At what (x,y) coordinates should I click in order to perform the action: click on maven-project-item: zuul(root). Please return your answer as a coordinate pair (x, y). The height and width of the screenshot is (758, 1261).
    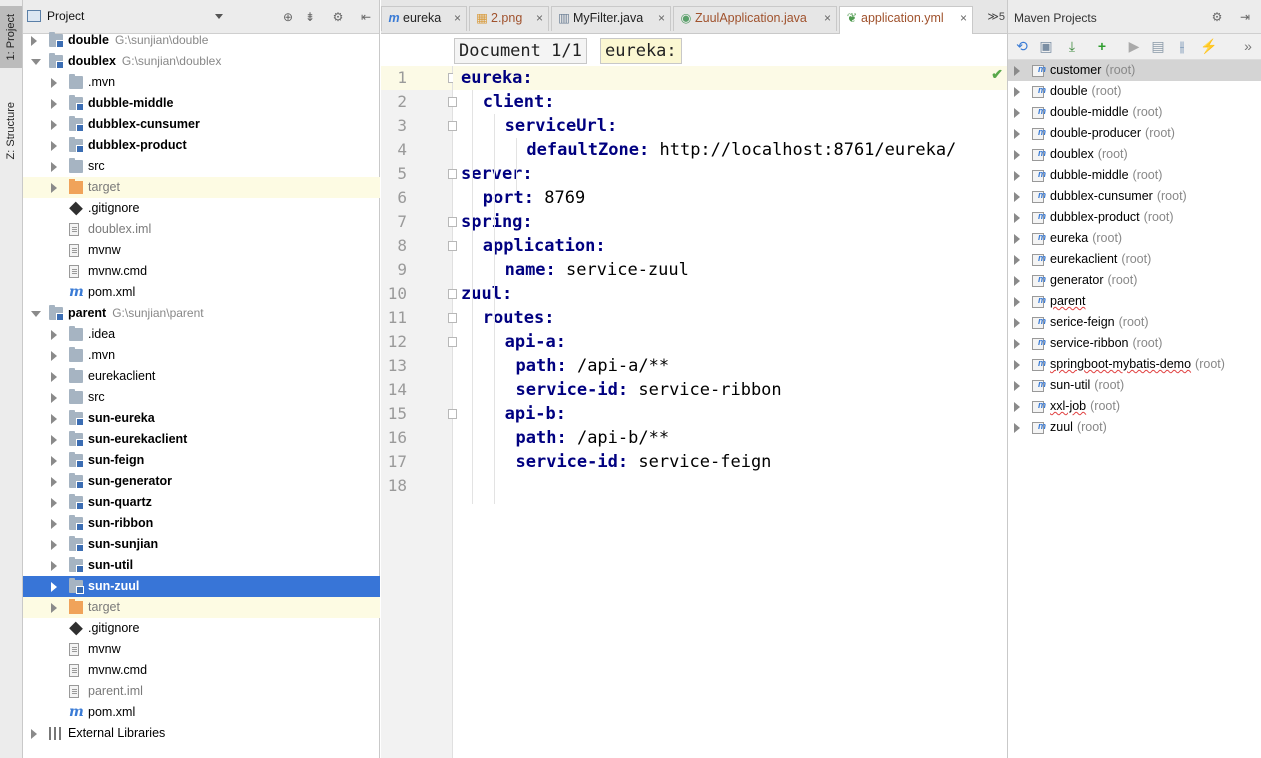
    Looking at the image, I should click on (1134, 427).